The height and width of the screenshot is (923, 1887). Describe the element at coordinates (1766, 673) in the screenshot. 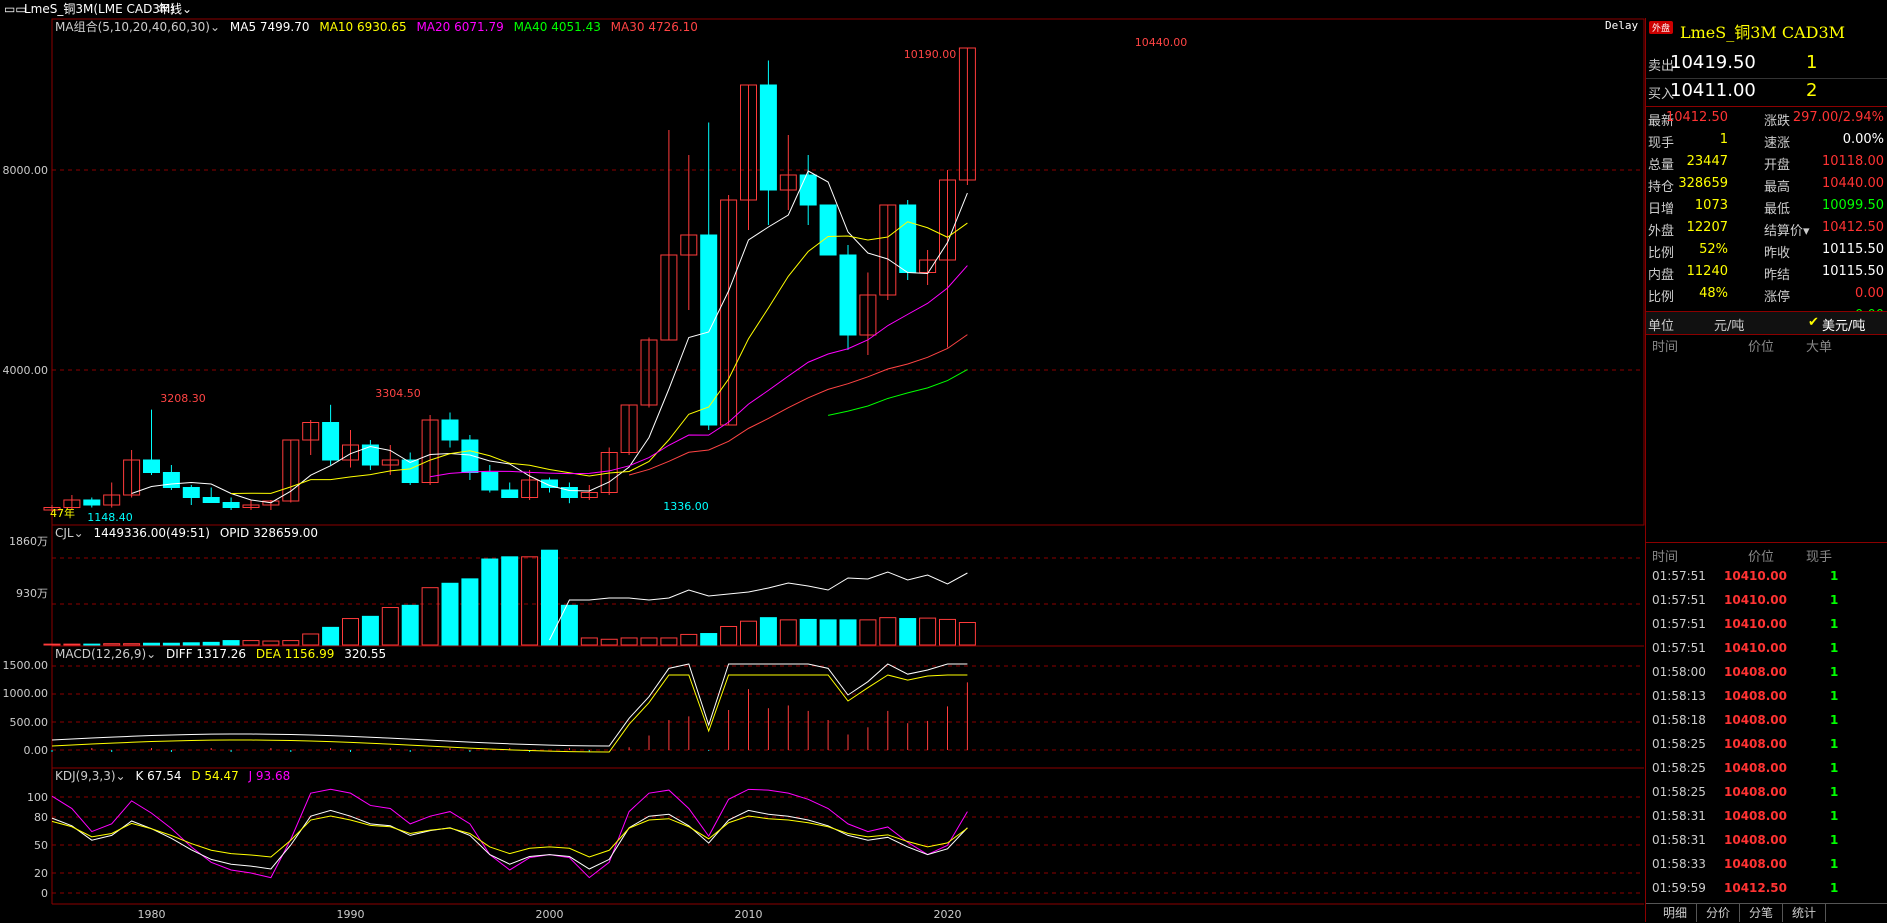

I see `tick-row: 01:58:00 10408.00 1` at that location.